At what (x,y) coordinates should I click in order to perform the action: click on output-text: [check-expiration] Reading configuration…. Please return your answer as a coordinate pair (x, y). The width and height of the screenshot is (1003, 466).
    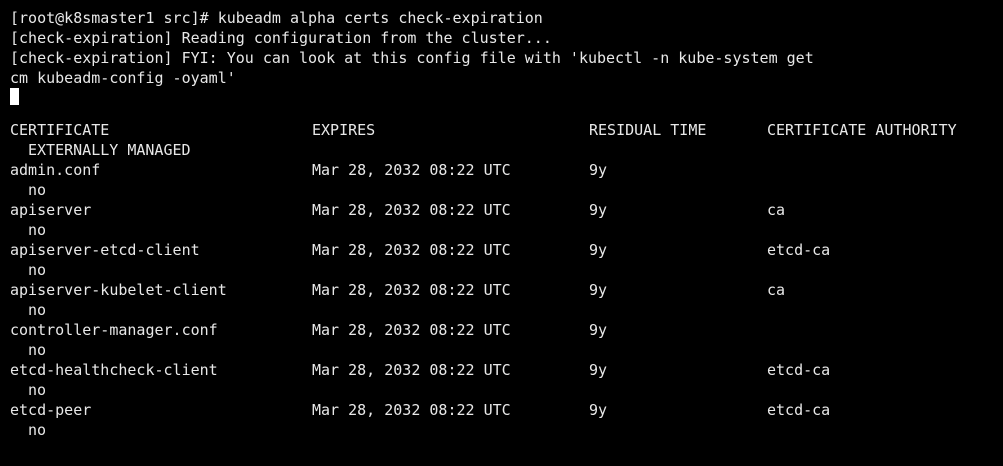
    Looking at the image, I should click on (281, 38).